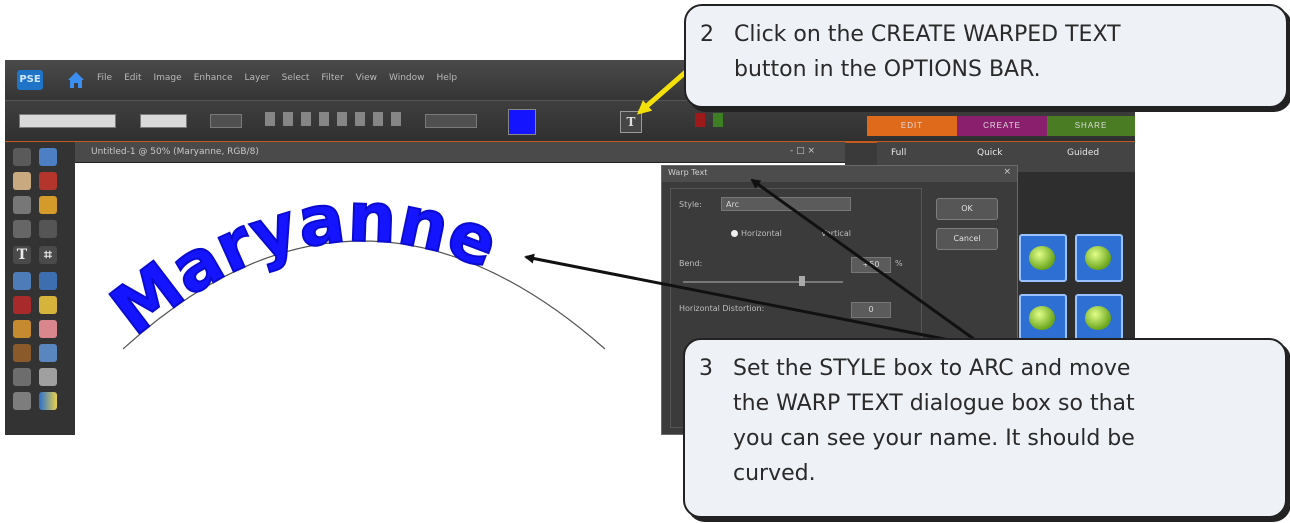 Image resolution: width=1290 pixels, height=523 pixels. I want to click on step-number: 2, so click(707, 34).